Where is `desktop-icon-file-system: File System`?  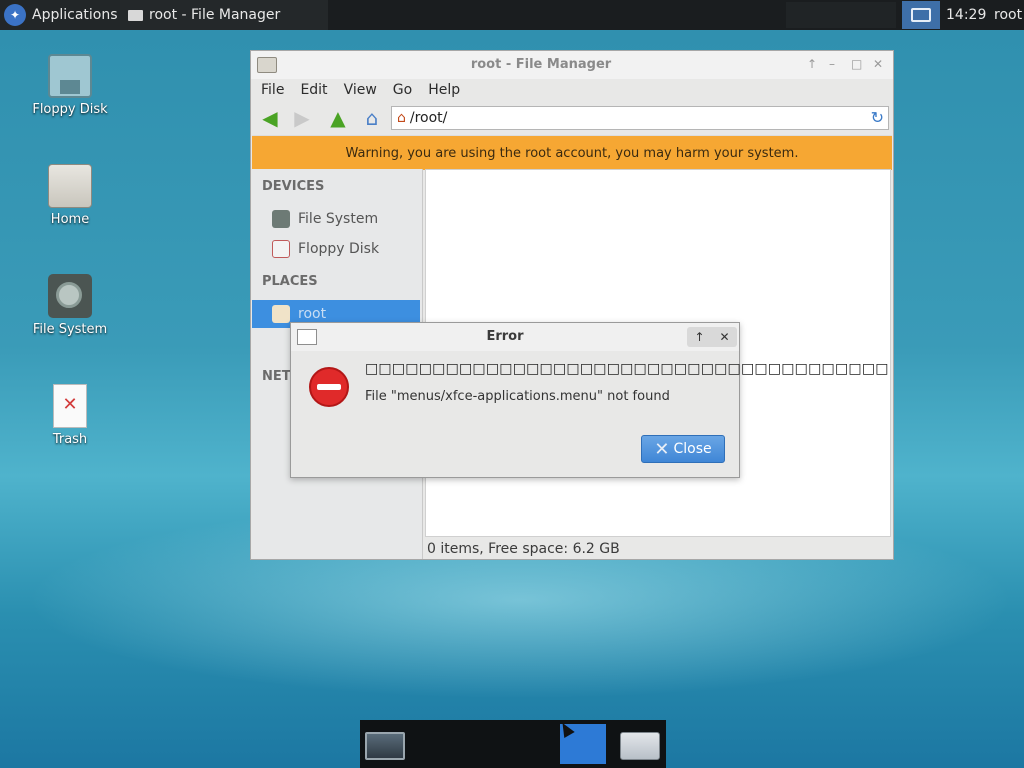 desktop-icon-file-system: File System is located at coordinates (70, 305).